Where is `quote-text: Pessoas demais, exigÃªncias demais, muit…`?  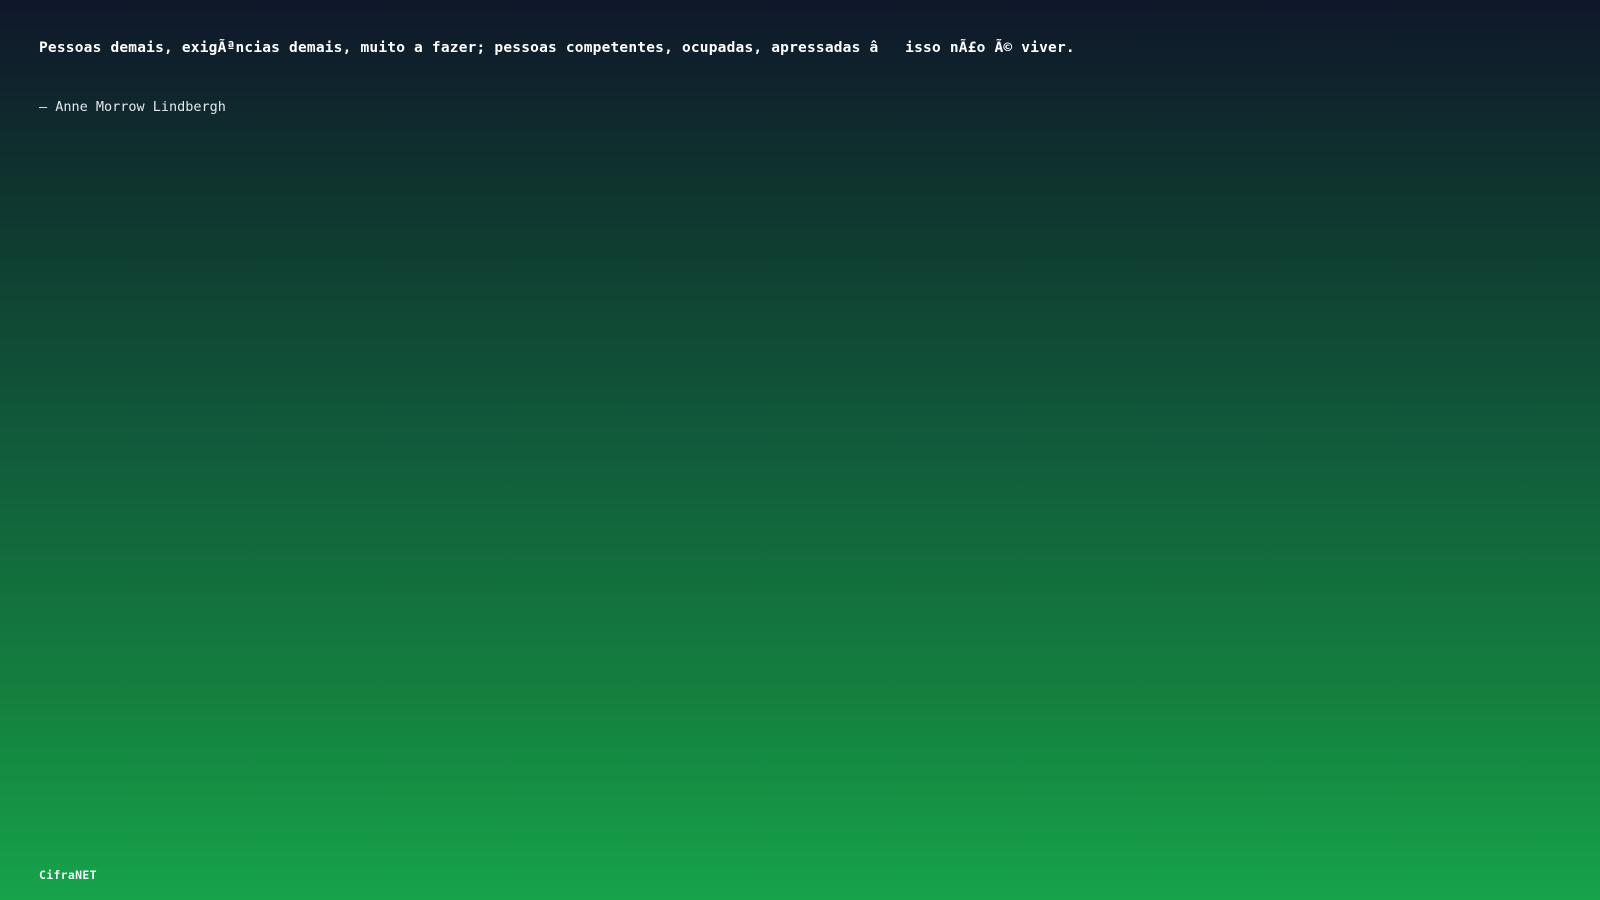
quote-text: Pessoas demais, exigÃªncias demais, muit… is located at coordinates (557, 48).